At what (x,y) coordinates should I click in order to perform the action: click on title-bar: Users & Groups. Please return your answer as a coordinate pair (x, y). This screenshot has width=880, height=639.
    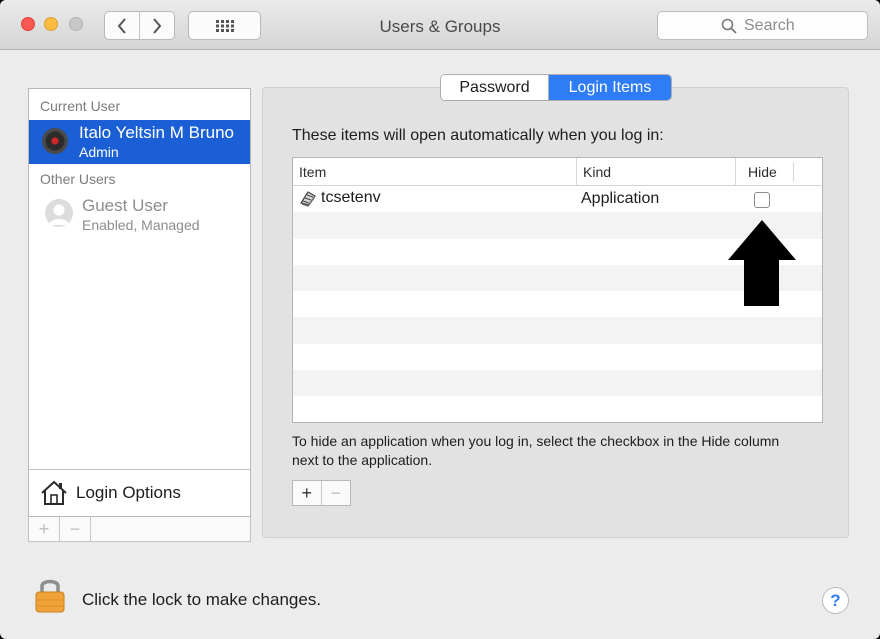
    Looking at the image, I should click on (440, 25).